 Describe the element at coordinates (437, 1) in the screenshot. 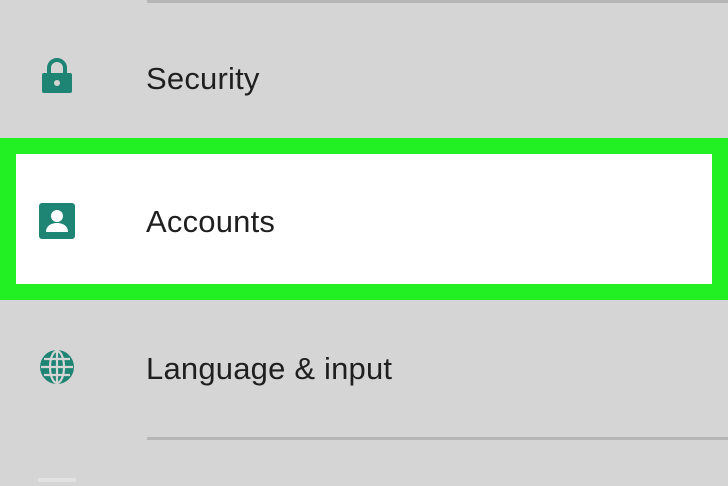

I see `divider-top` at that location.